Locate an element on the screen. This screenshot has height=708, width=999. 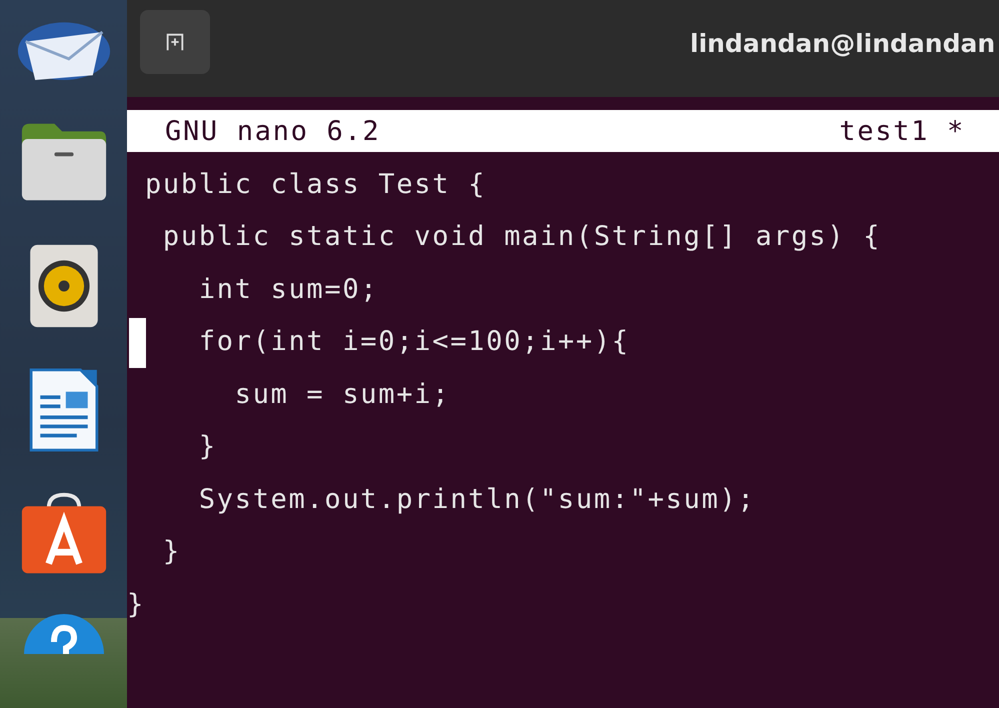
code-line: for(int i=0;i<=100;i++){ is located at coordinates (414, 342).